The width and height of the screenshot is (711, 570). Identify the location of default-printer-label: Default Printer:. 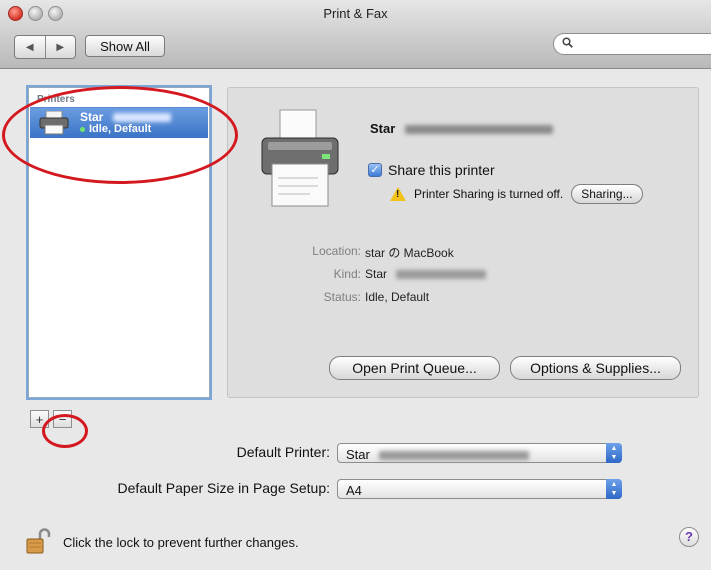
(283, 452).